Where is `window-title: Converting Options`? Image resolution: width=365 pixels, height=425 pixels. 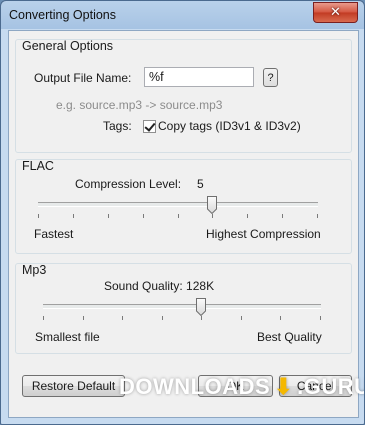
window-title: Converting Options is located at coordinates (63, 15).